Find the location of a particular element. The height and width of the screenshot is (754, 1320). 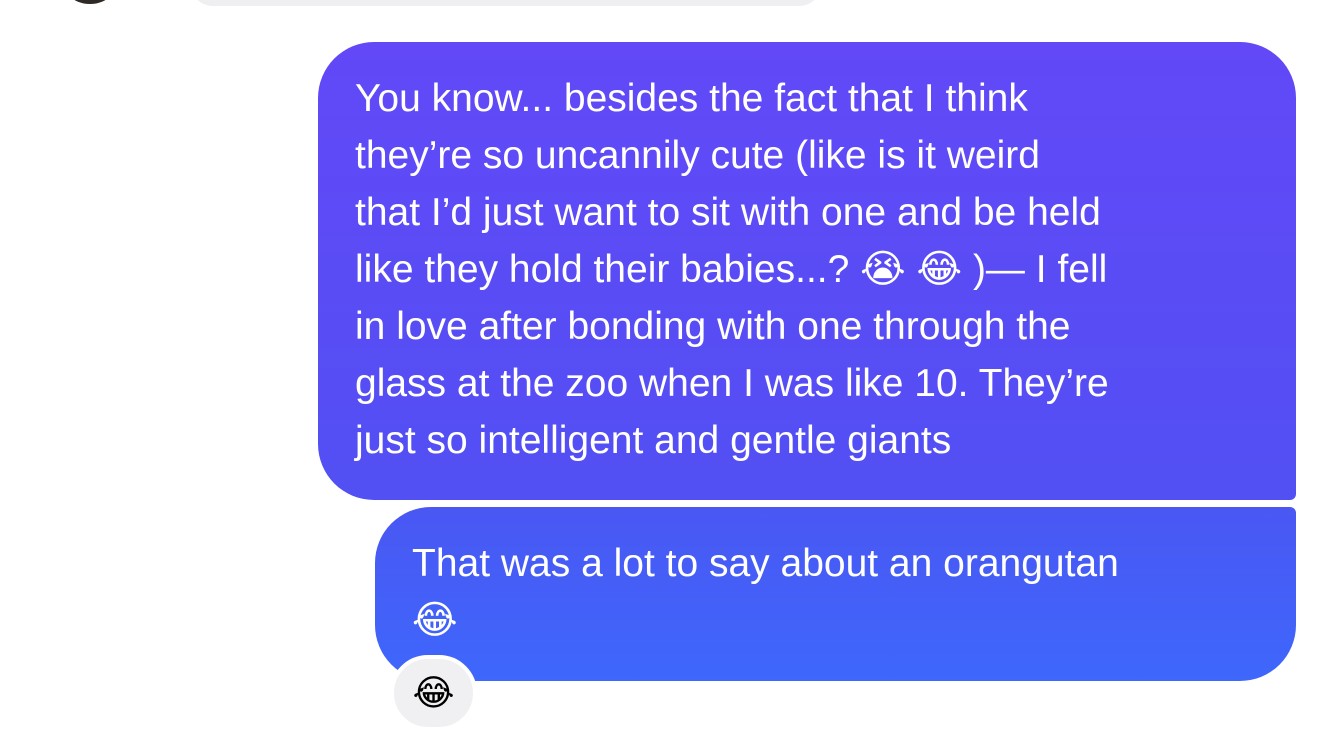

incoming-message-bubble is located at coordinates (506, 3).